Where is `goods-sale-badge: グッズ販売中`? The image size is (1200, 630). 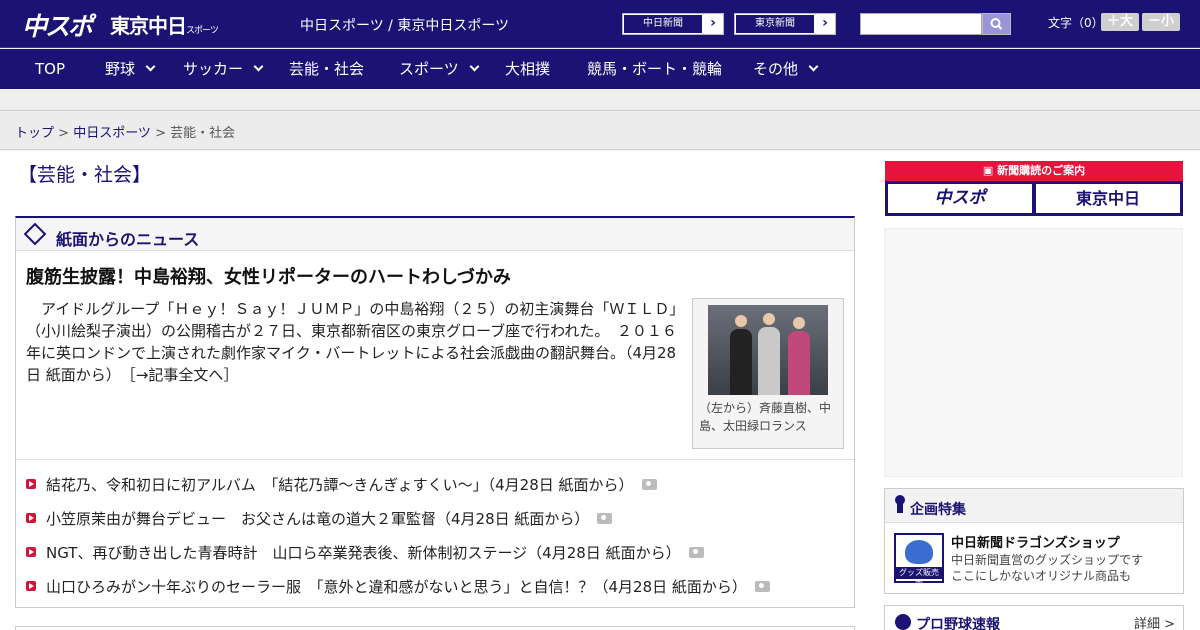 goods-sale-badge: グッズ販売中 is located at coordinates (919, 578).